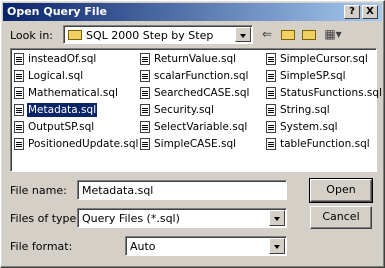 The image size is (385, 268). I want to click on title-bar: Open Query File ? X, so click(192, 12).